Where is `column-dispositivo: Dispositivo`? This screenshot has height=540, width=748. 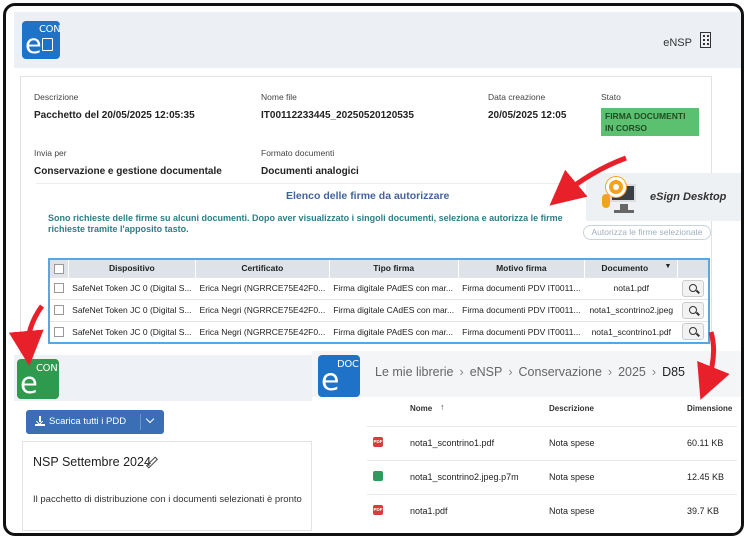
column-dispositivo: Dispositivo is located at coordinates (131, 268).